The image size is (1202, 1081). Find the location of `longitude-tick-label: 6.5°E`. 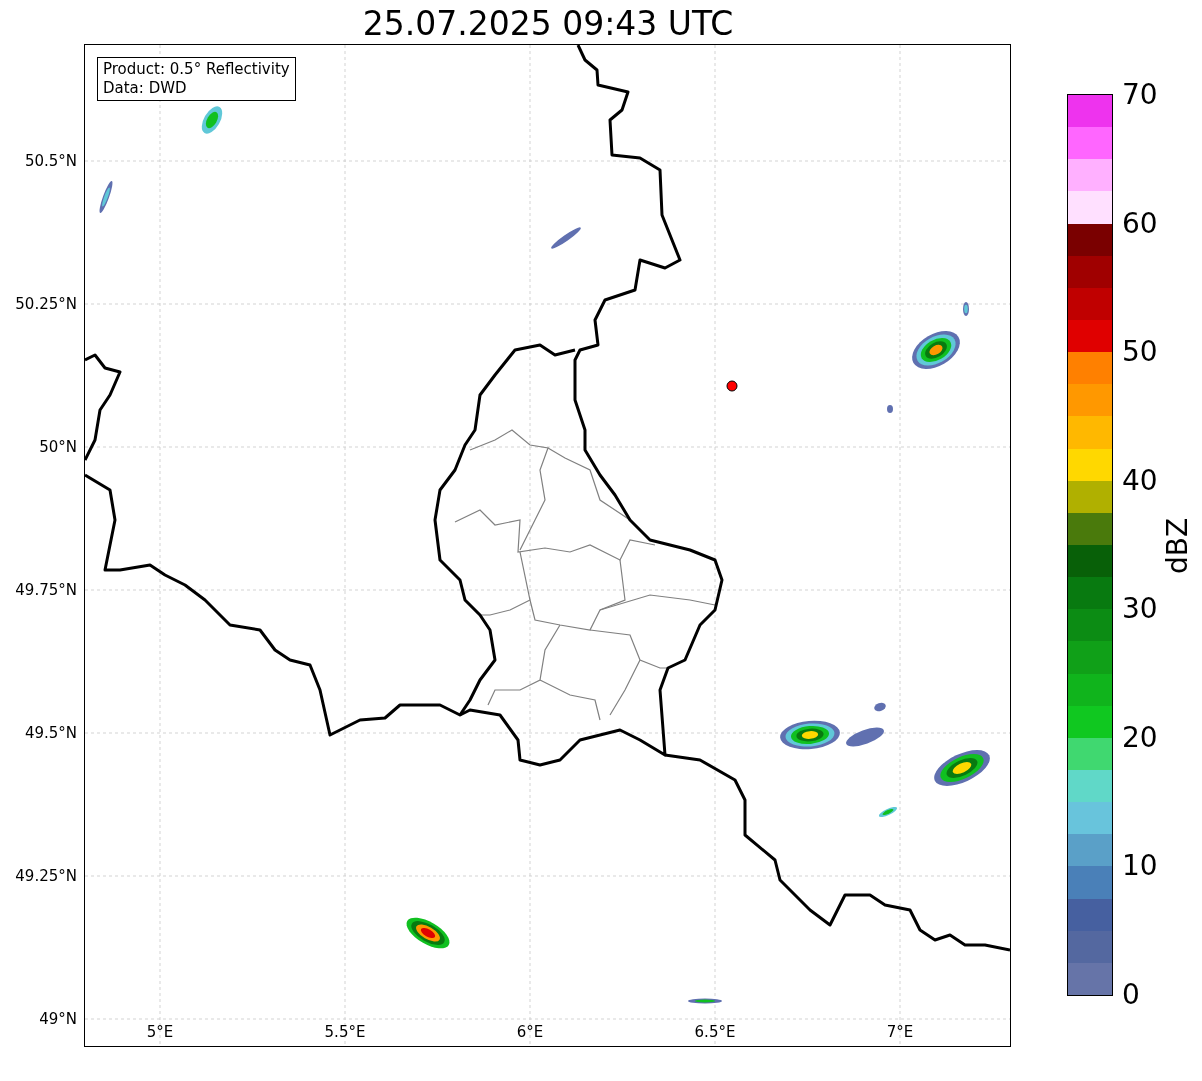

longitude-tick-label: 6.5°E is located at coordinates (715, 1032).